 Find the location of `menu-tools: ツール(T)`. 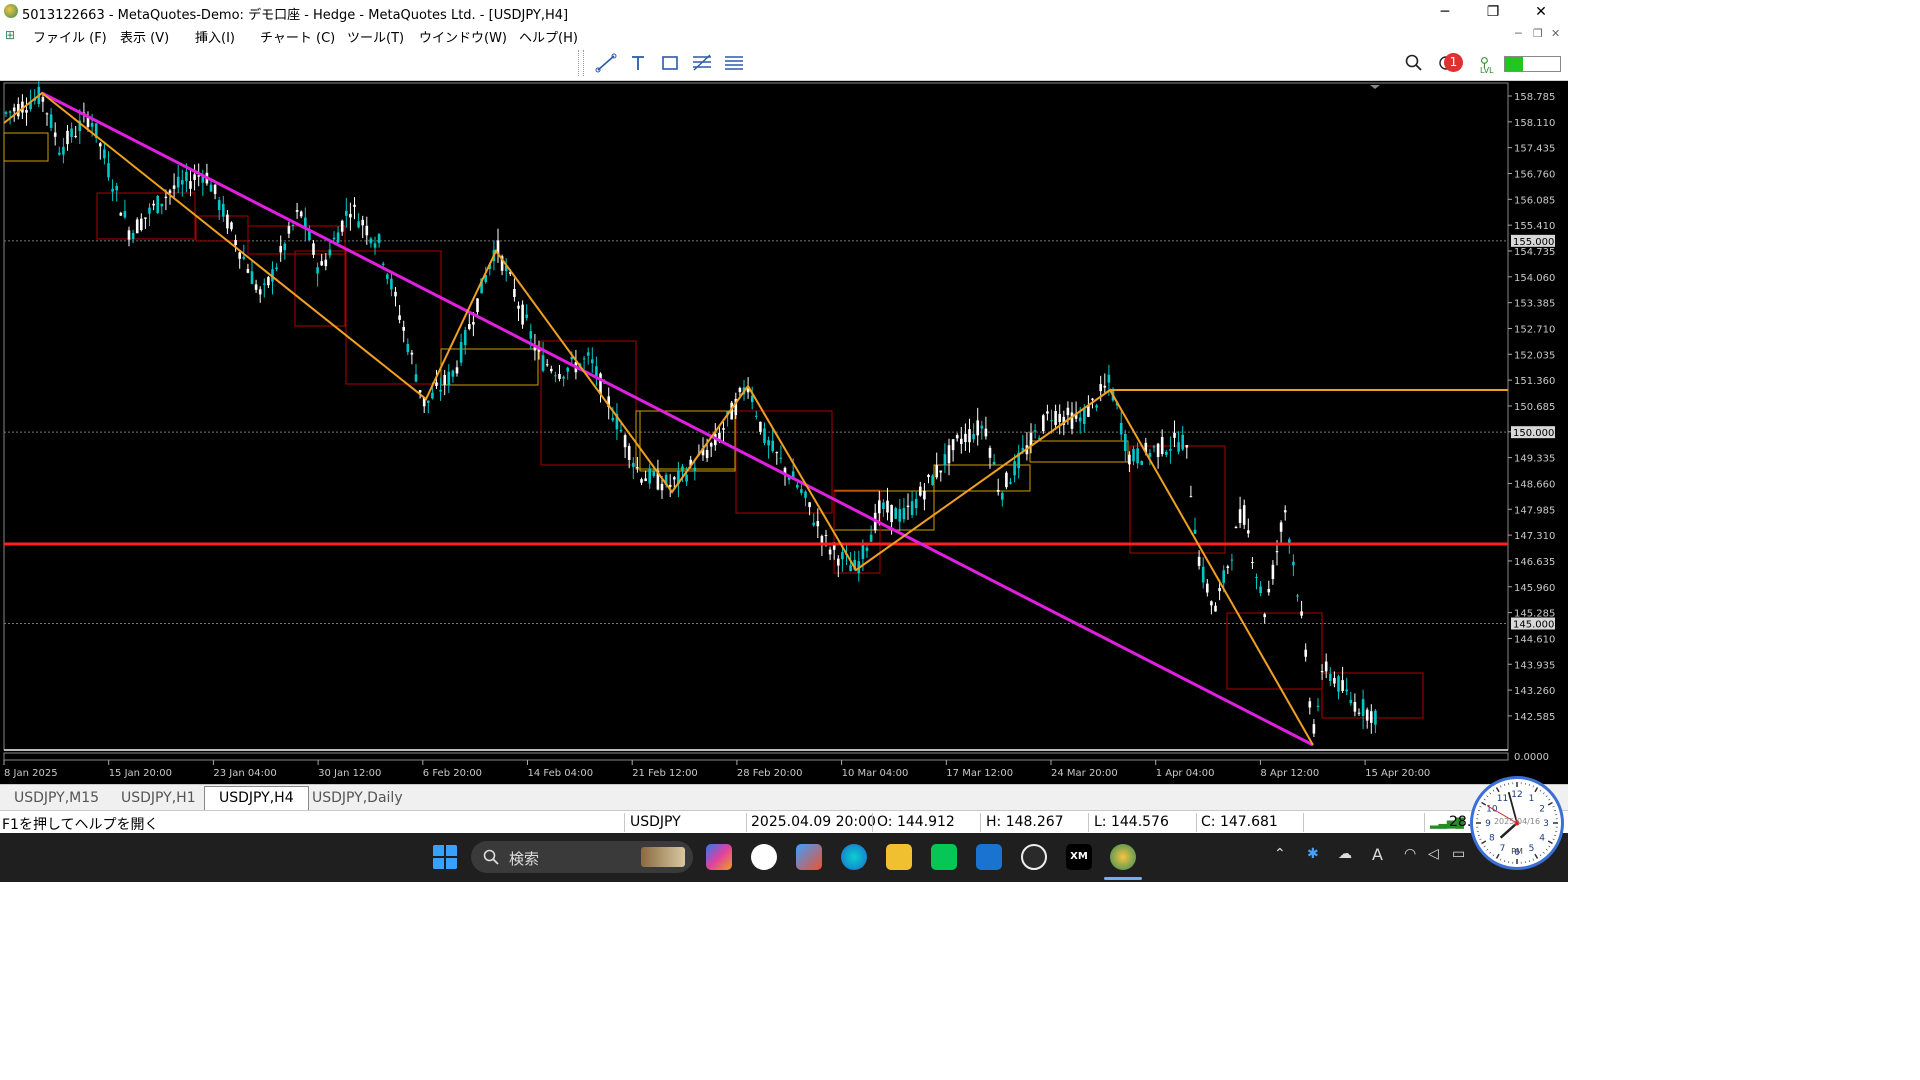

menu-tools: ツール(T) is located at coordinates (375, 36).